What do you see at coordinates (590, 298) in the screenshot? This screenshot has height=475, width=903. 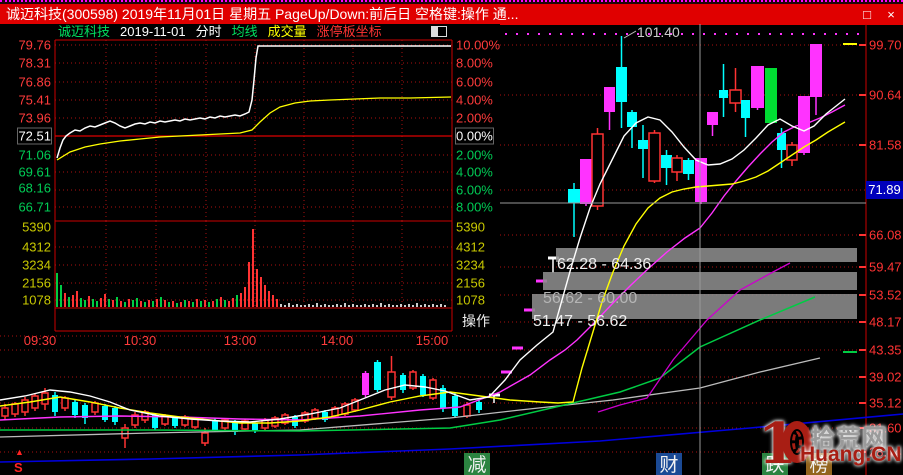 I see `gap-band-label: 56.62 - 60.00` at bounding box center [590, 298].